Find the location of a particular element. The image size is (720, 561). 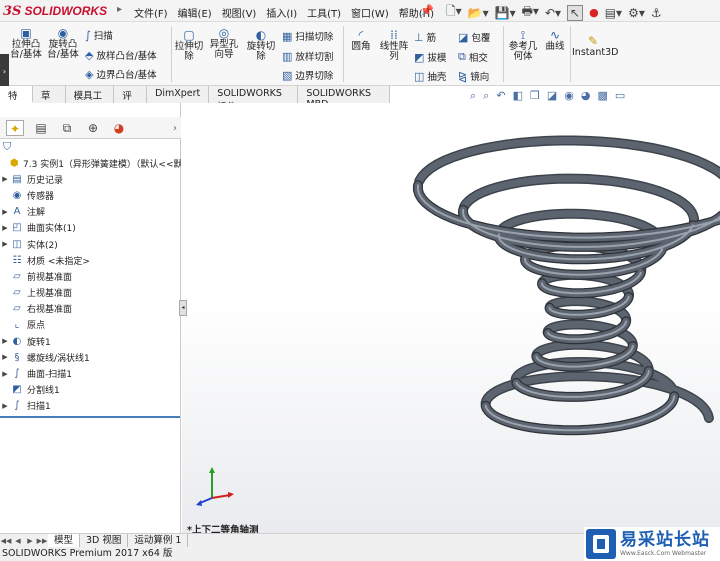

options-icon: ⚙▾ is located at coordinates (636, 13).